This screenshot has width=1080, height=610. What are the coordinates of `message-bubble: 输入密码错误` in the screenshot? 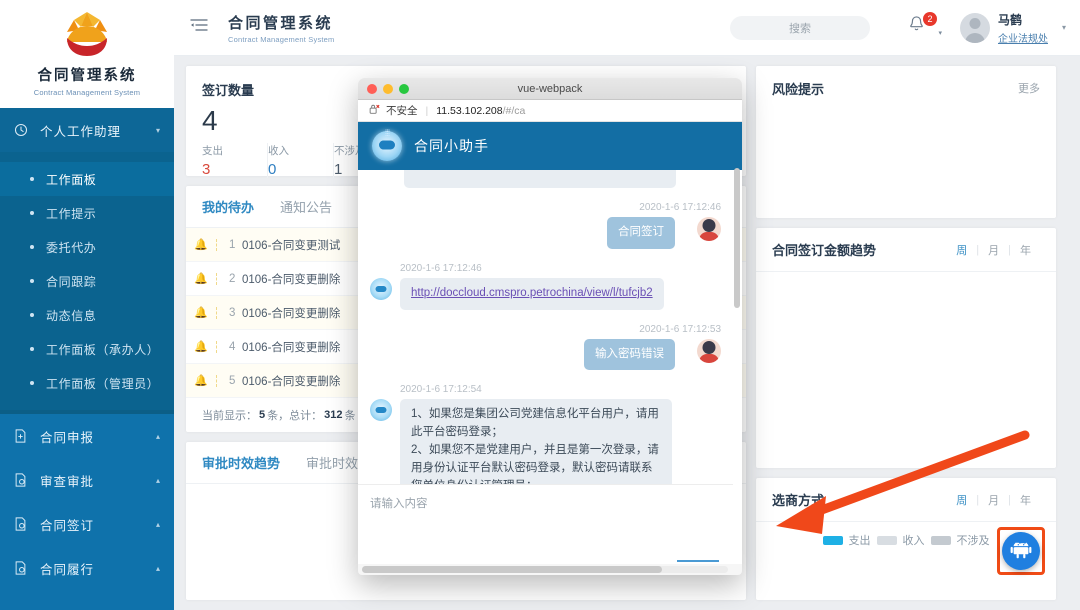 It's located at (629, 354).